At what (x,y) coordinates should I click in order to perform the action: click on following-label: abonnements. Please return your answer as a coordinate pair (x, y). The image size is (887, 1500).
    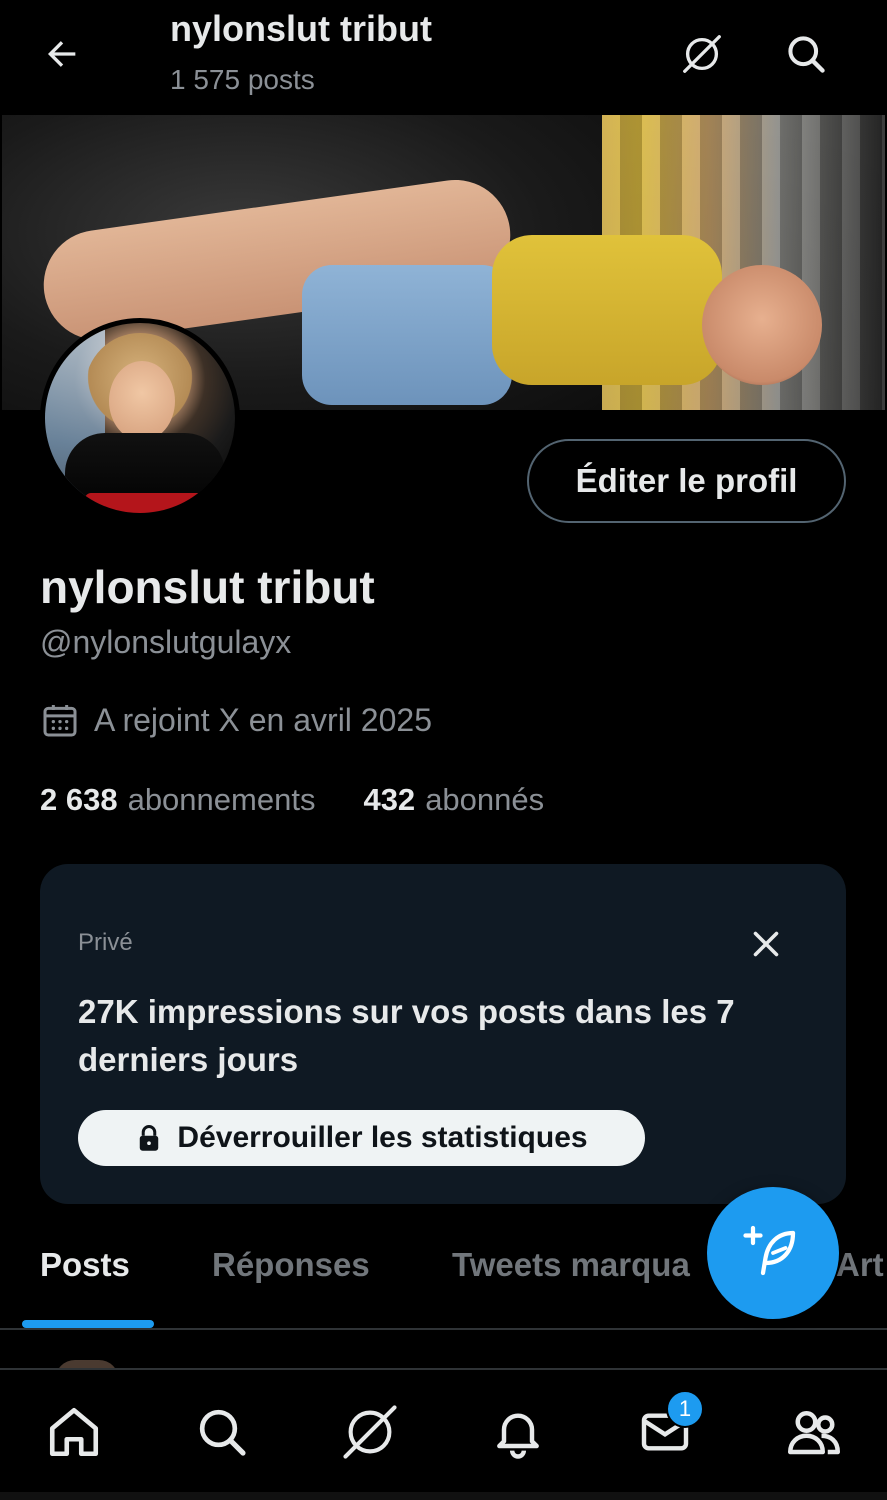
    Looking at the image, I should click on (221, 799).